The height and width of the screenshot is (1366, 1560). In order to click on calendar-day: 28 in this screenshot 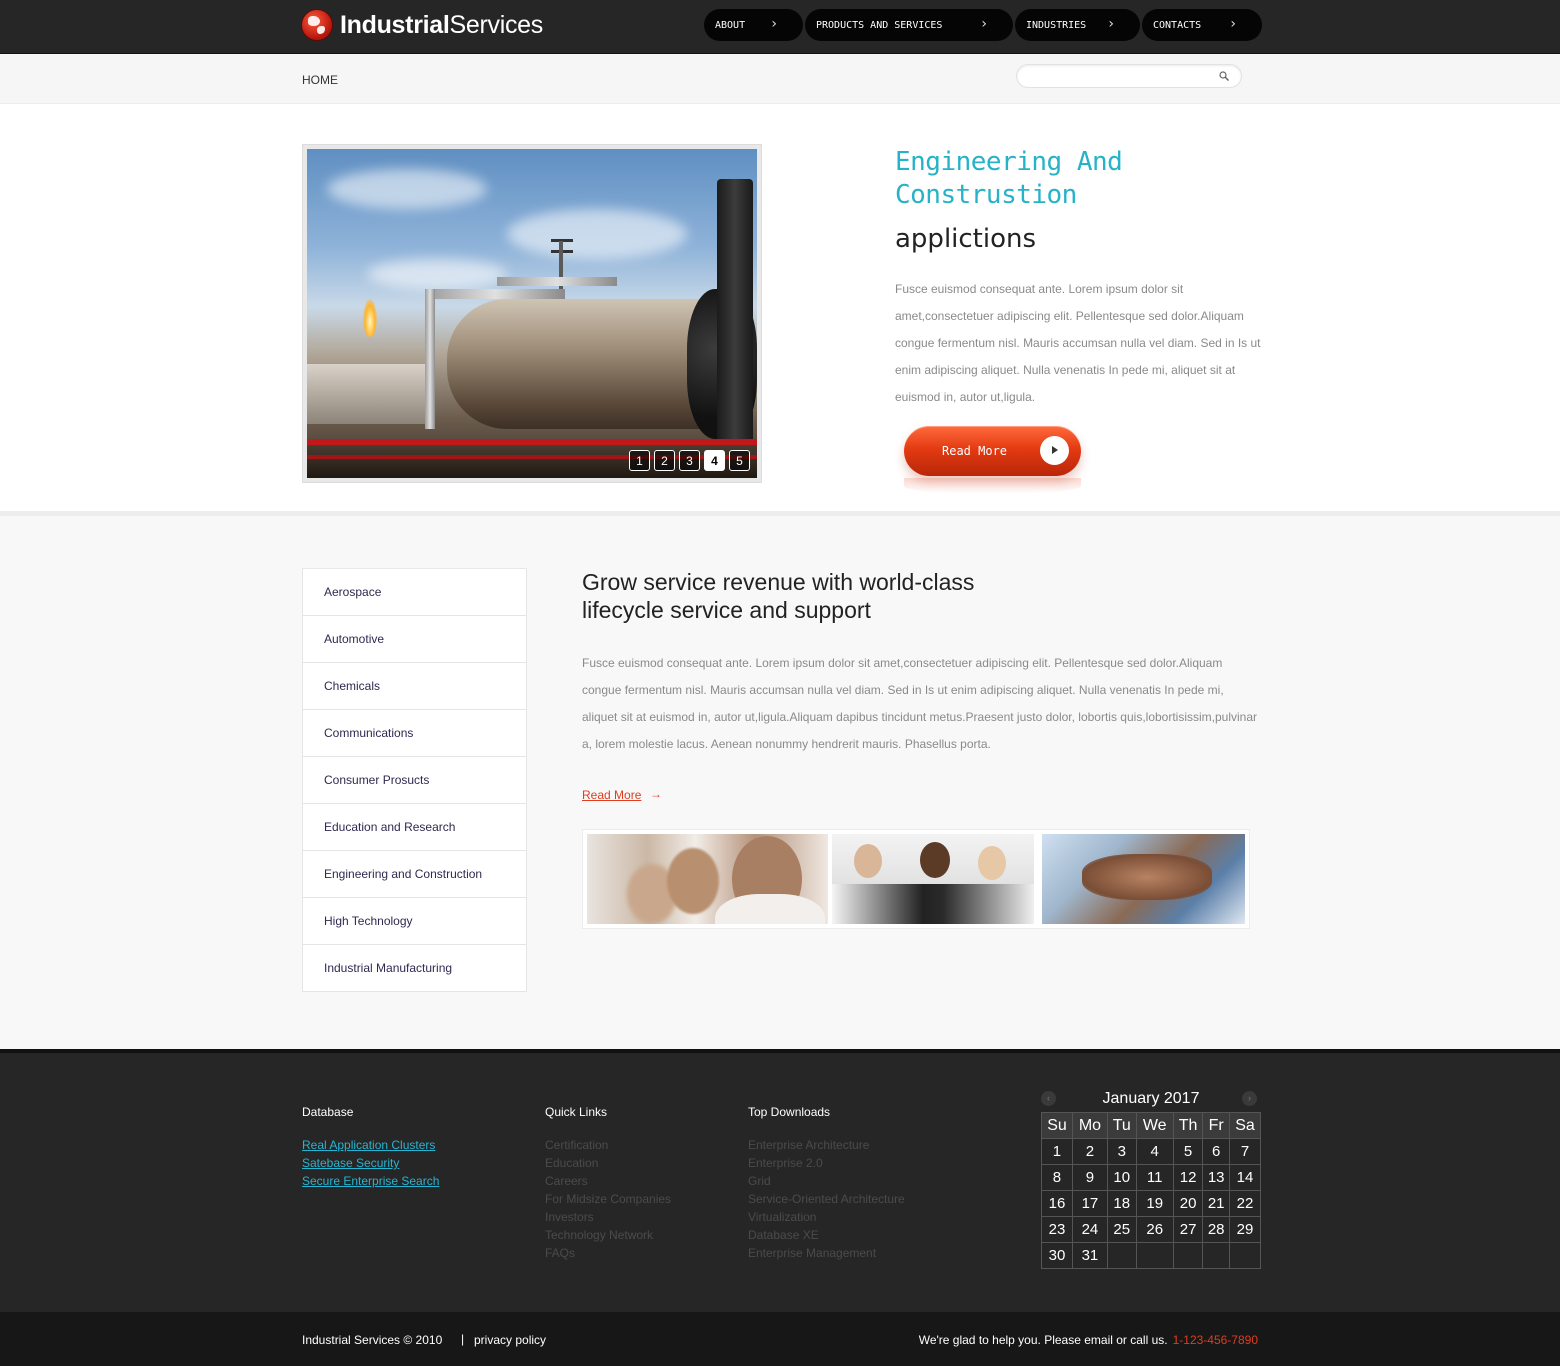, I will do `click(1216, 1229)`.